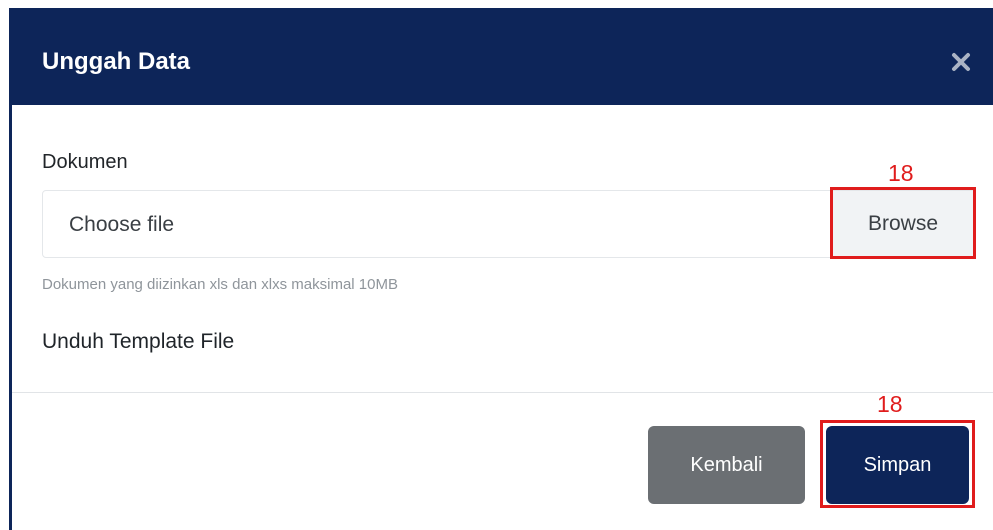  Describe the element at coordinates (122, 224) in the screenshot. I see `file-input-label: Choose file` at that location.